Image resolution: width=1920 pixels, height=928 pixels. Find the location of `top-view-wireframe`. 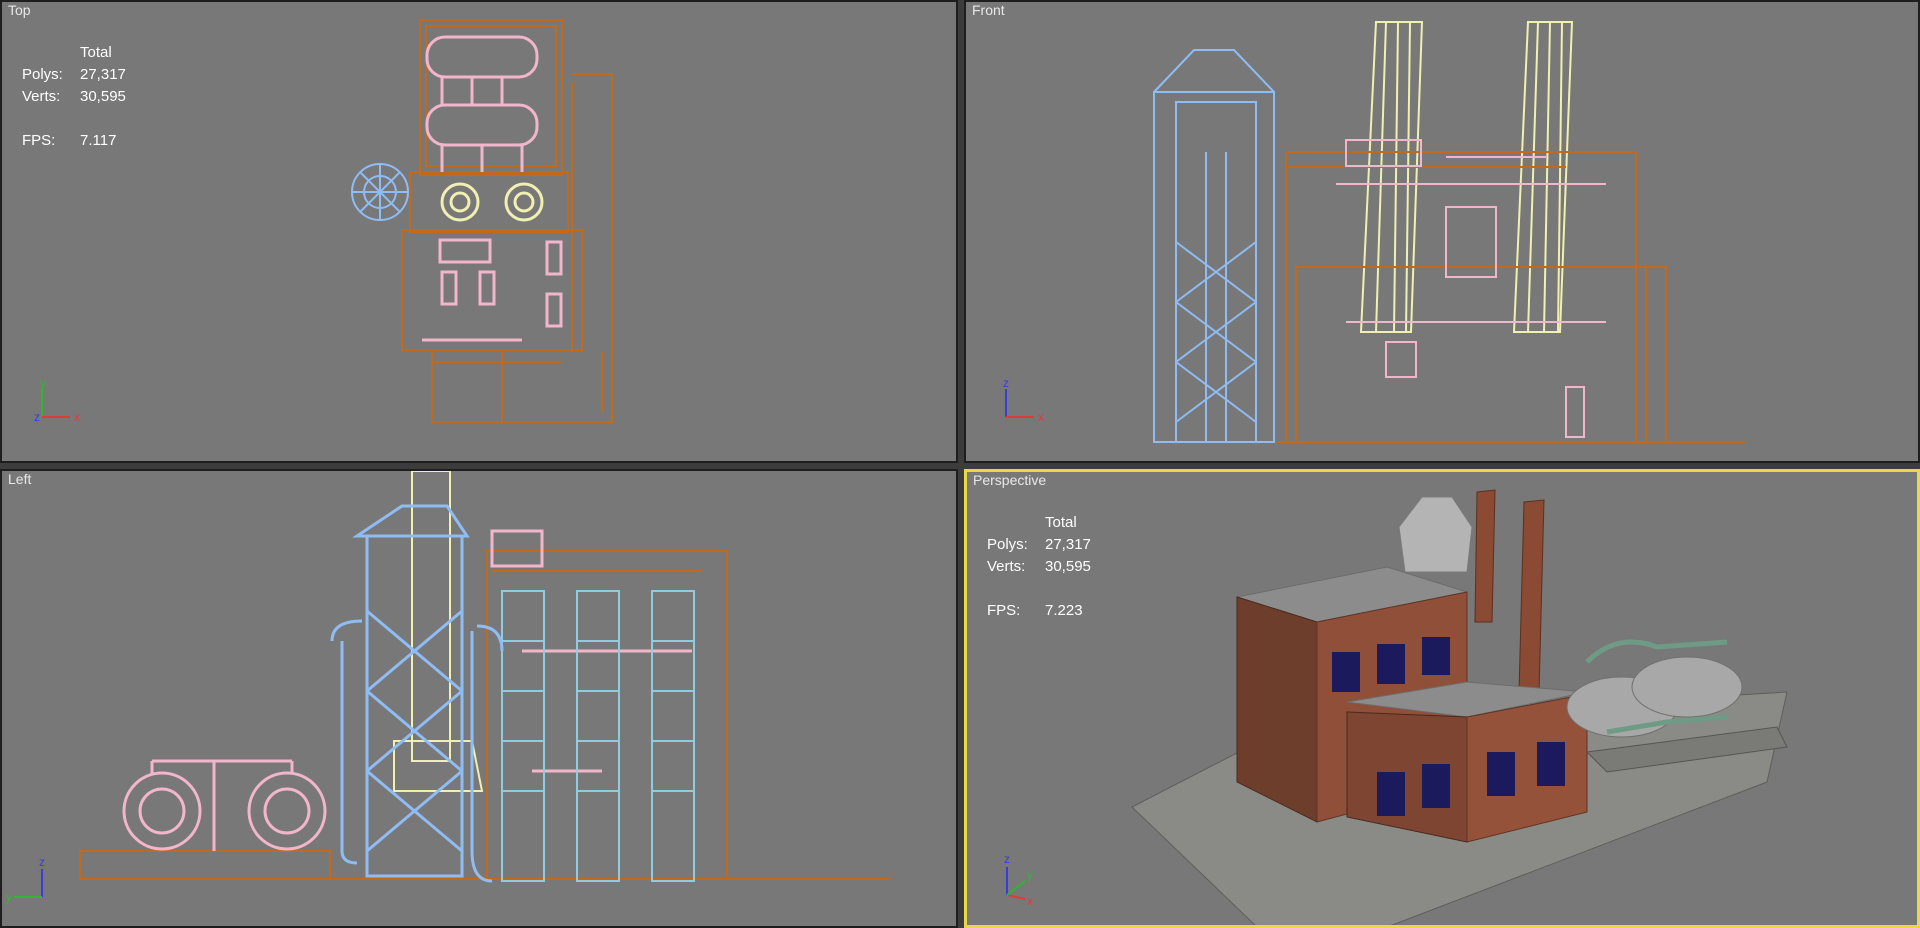

top-view-wireframe is located at coordinates (482, 221).